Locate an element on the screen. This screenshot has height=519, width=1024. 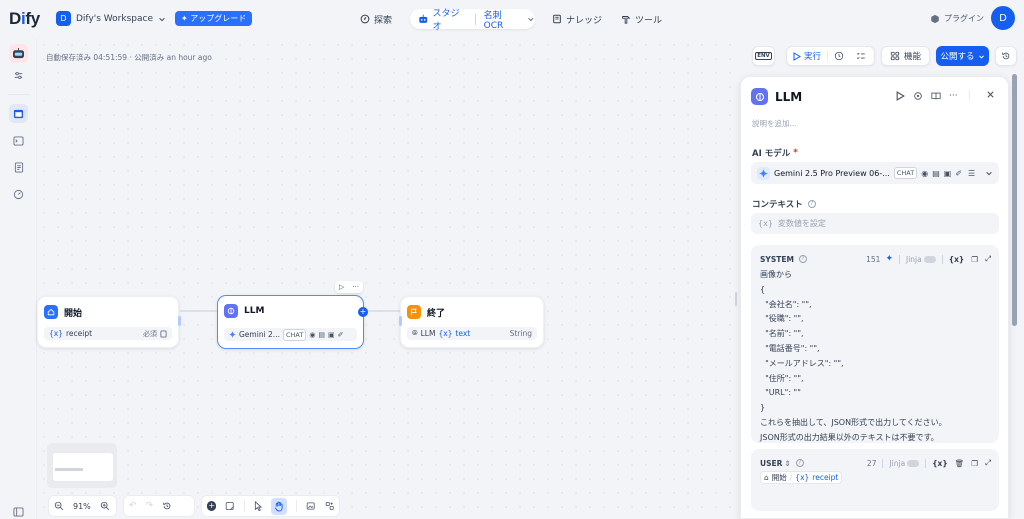
llm-model-row: Gemini 2... CHAT ◉ ▤ ▣ ✐ is located at coordinates (290, 334).